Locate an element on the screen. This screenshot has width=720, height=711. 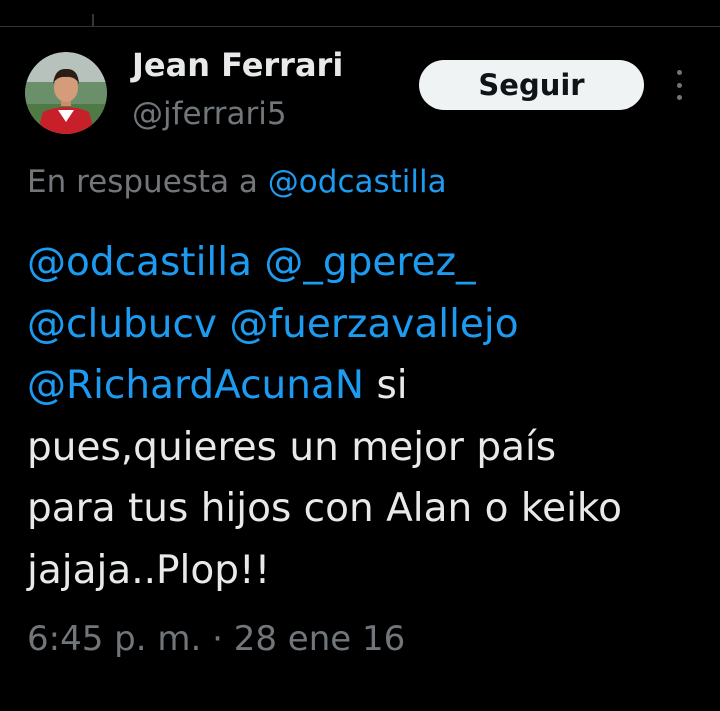
follow-button: Seguir is located at coordinates (531, 85).